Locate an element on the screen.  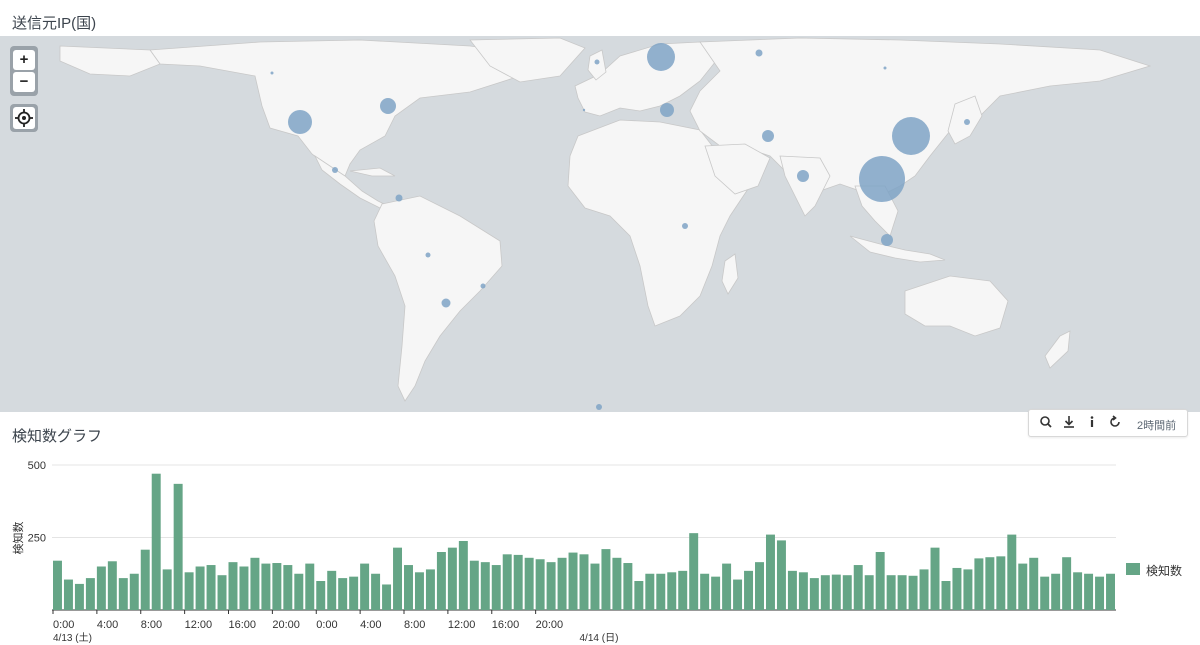
locate-button is located at coordinates (24, 118).